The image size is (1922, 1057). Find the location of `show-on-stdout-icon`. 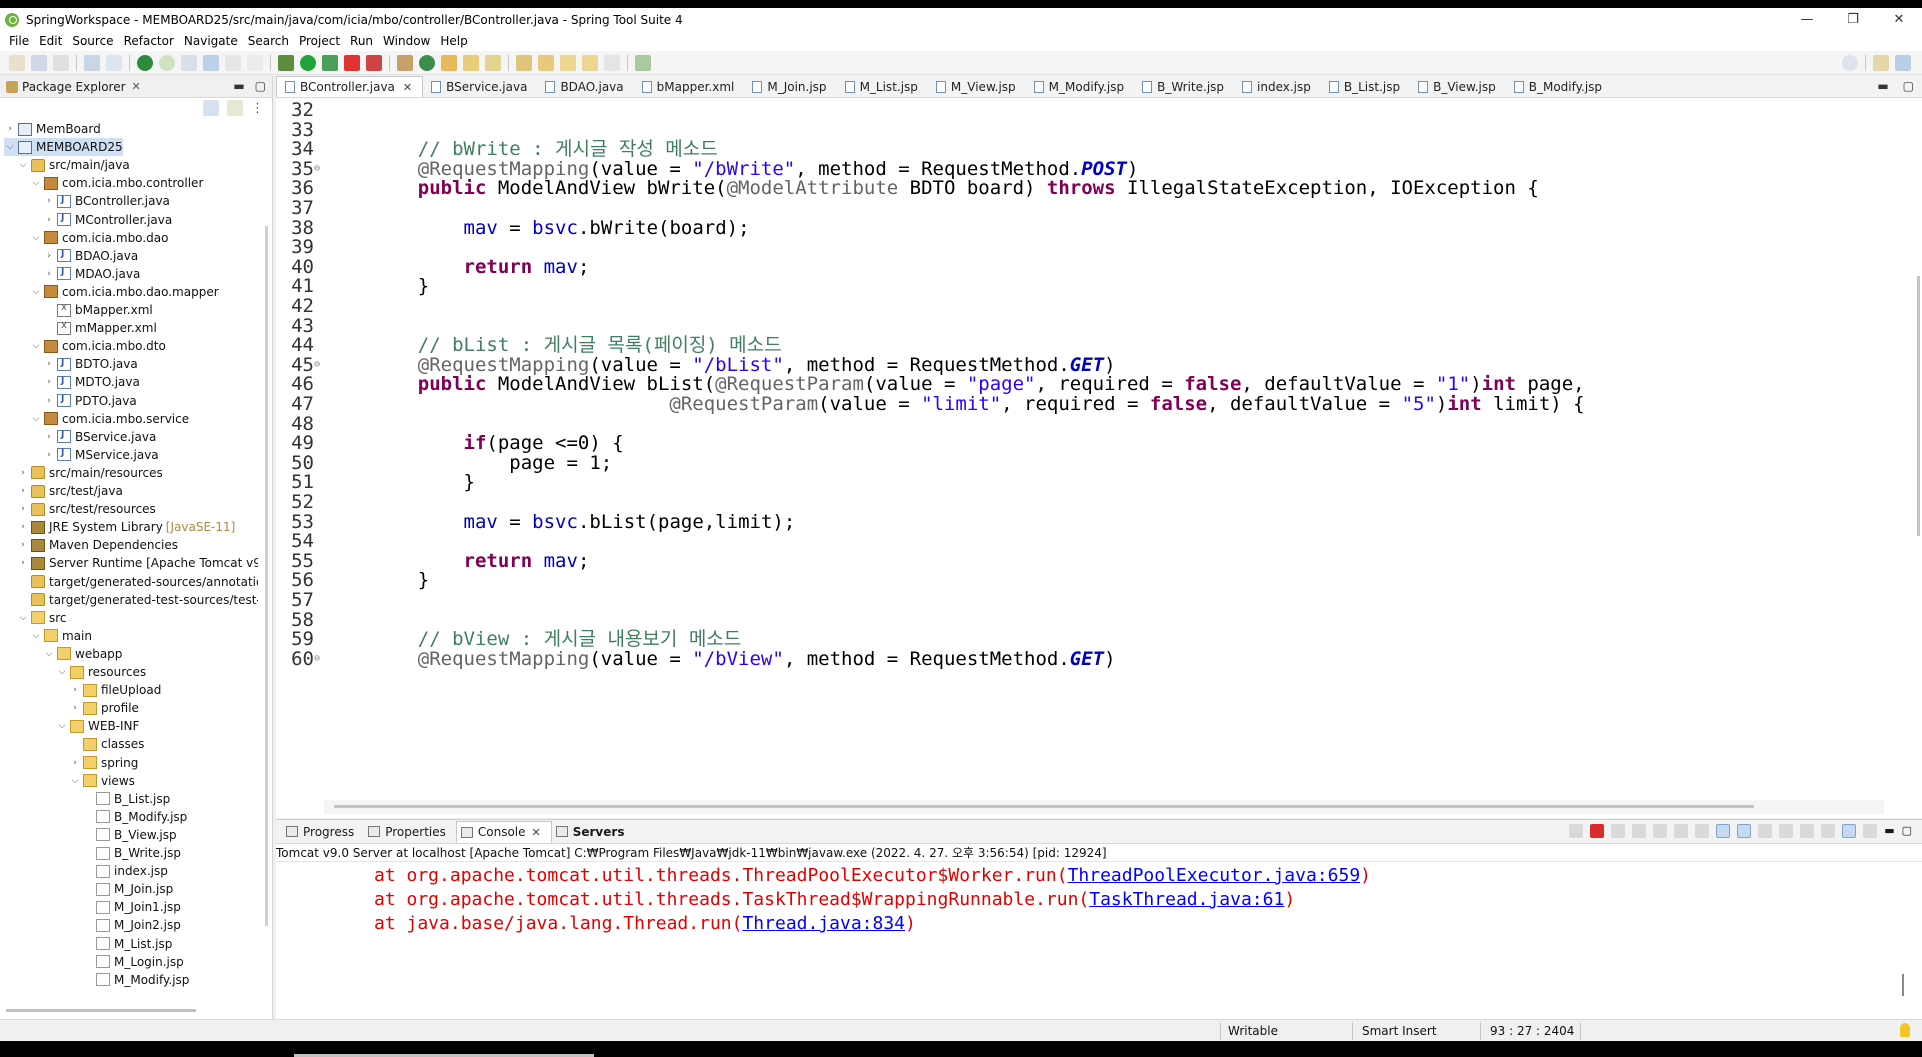

show-on-stdout-icon is located at coordinates (1723, 831).